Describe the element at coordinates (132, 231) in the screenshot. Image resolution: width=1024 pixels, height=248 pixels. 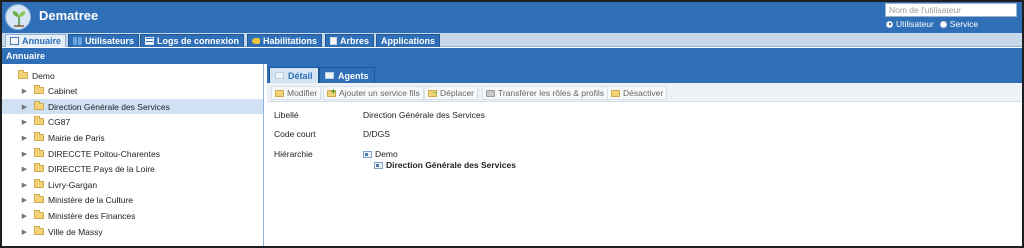
I see `tree-item-ville-de-massy: ▶ Ville de Massy` at that location.